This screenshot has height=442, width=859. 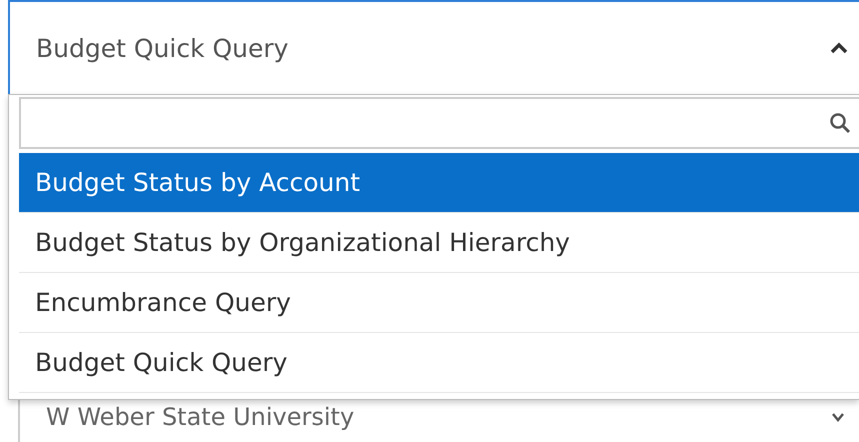 I want to click on select-value: W Weber State University, so click(x=200, y=417).